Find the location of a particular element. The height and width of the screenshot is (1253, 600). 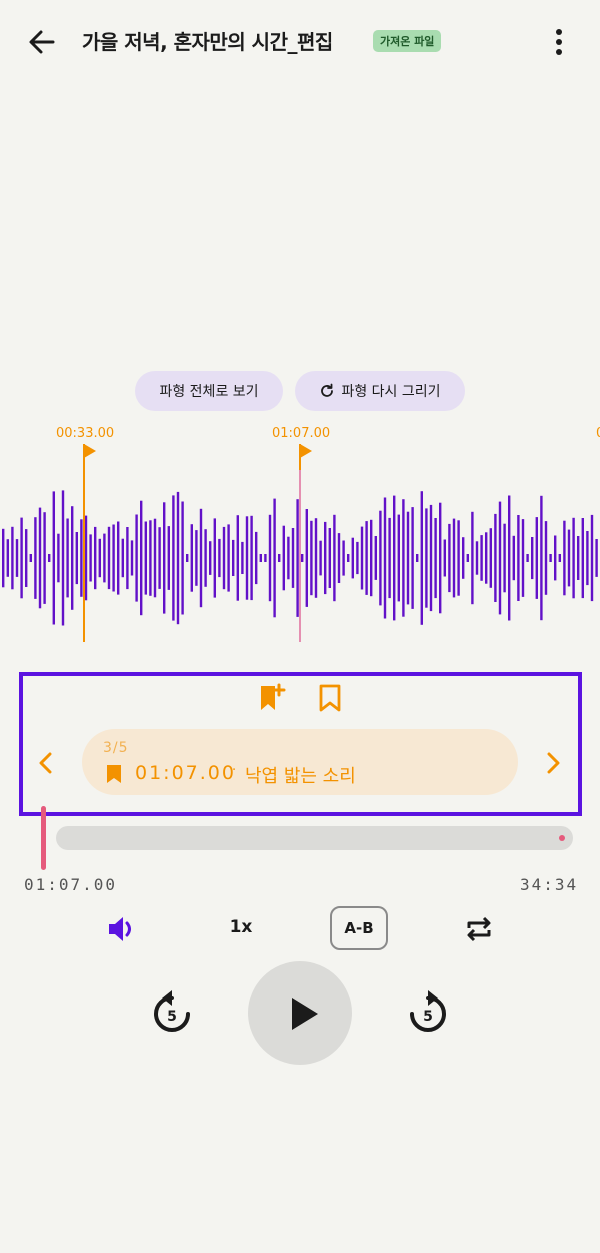

bookmark-list-button is located at coordinates (330, 698).